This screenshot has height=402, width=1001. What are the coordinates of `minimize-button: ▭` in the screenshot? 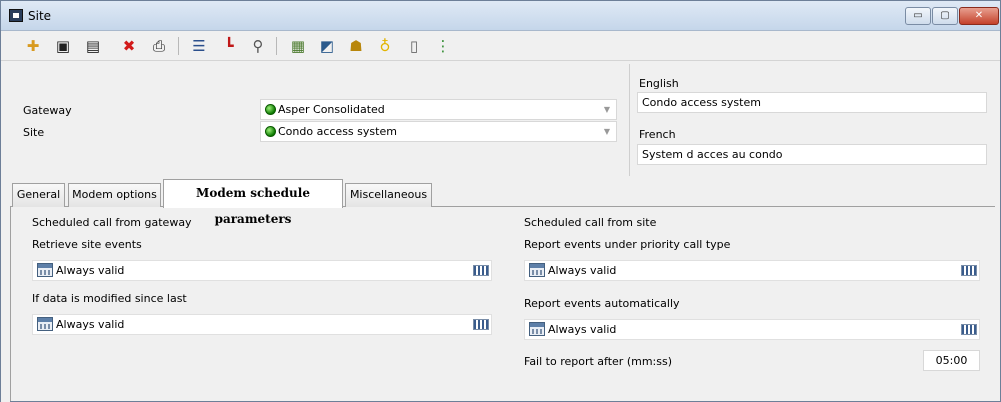 It's located at (918, 16).